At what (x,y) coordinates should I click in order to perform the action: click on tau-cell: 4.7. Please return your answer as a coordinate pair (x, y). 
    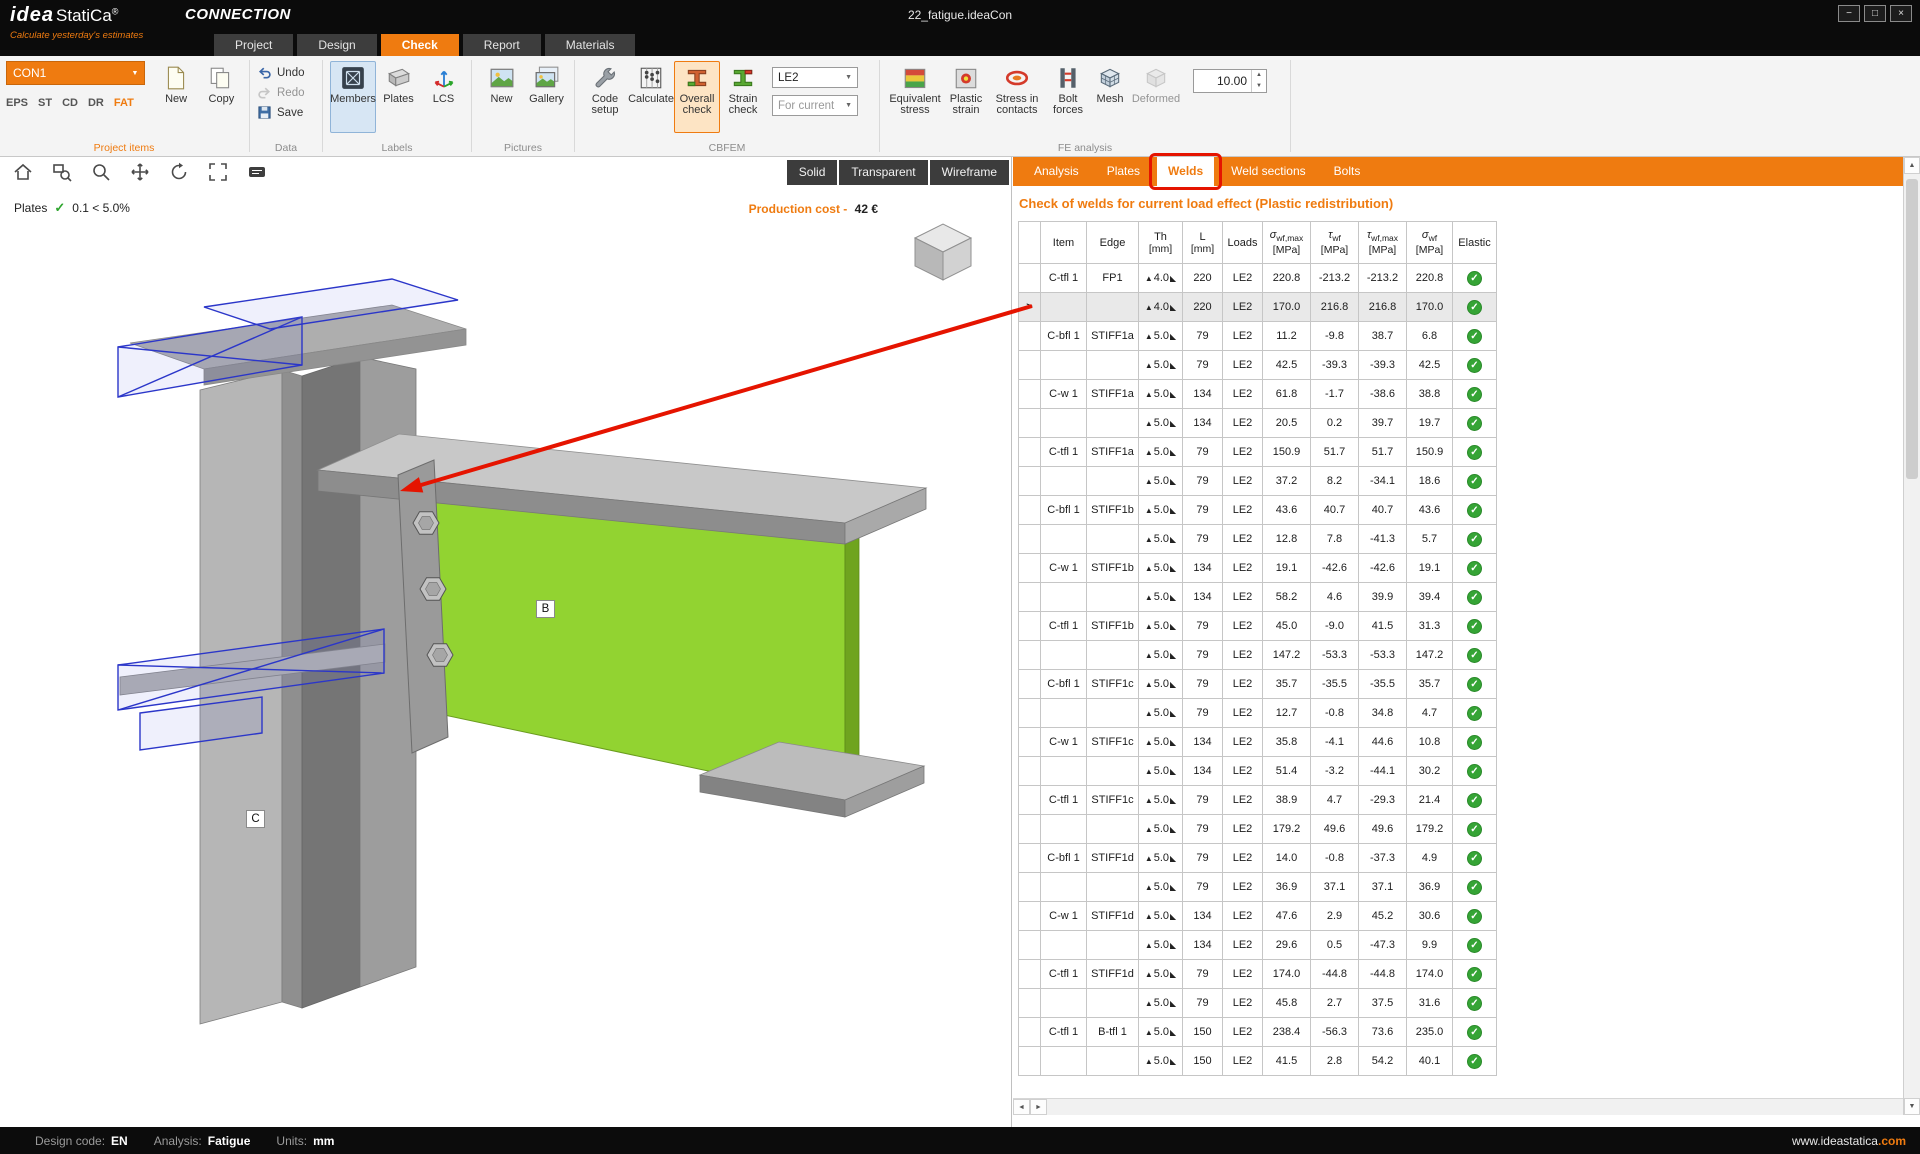
    Looking at the image, I should click on (1334, 800).